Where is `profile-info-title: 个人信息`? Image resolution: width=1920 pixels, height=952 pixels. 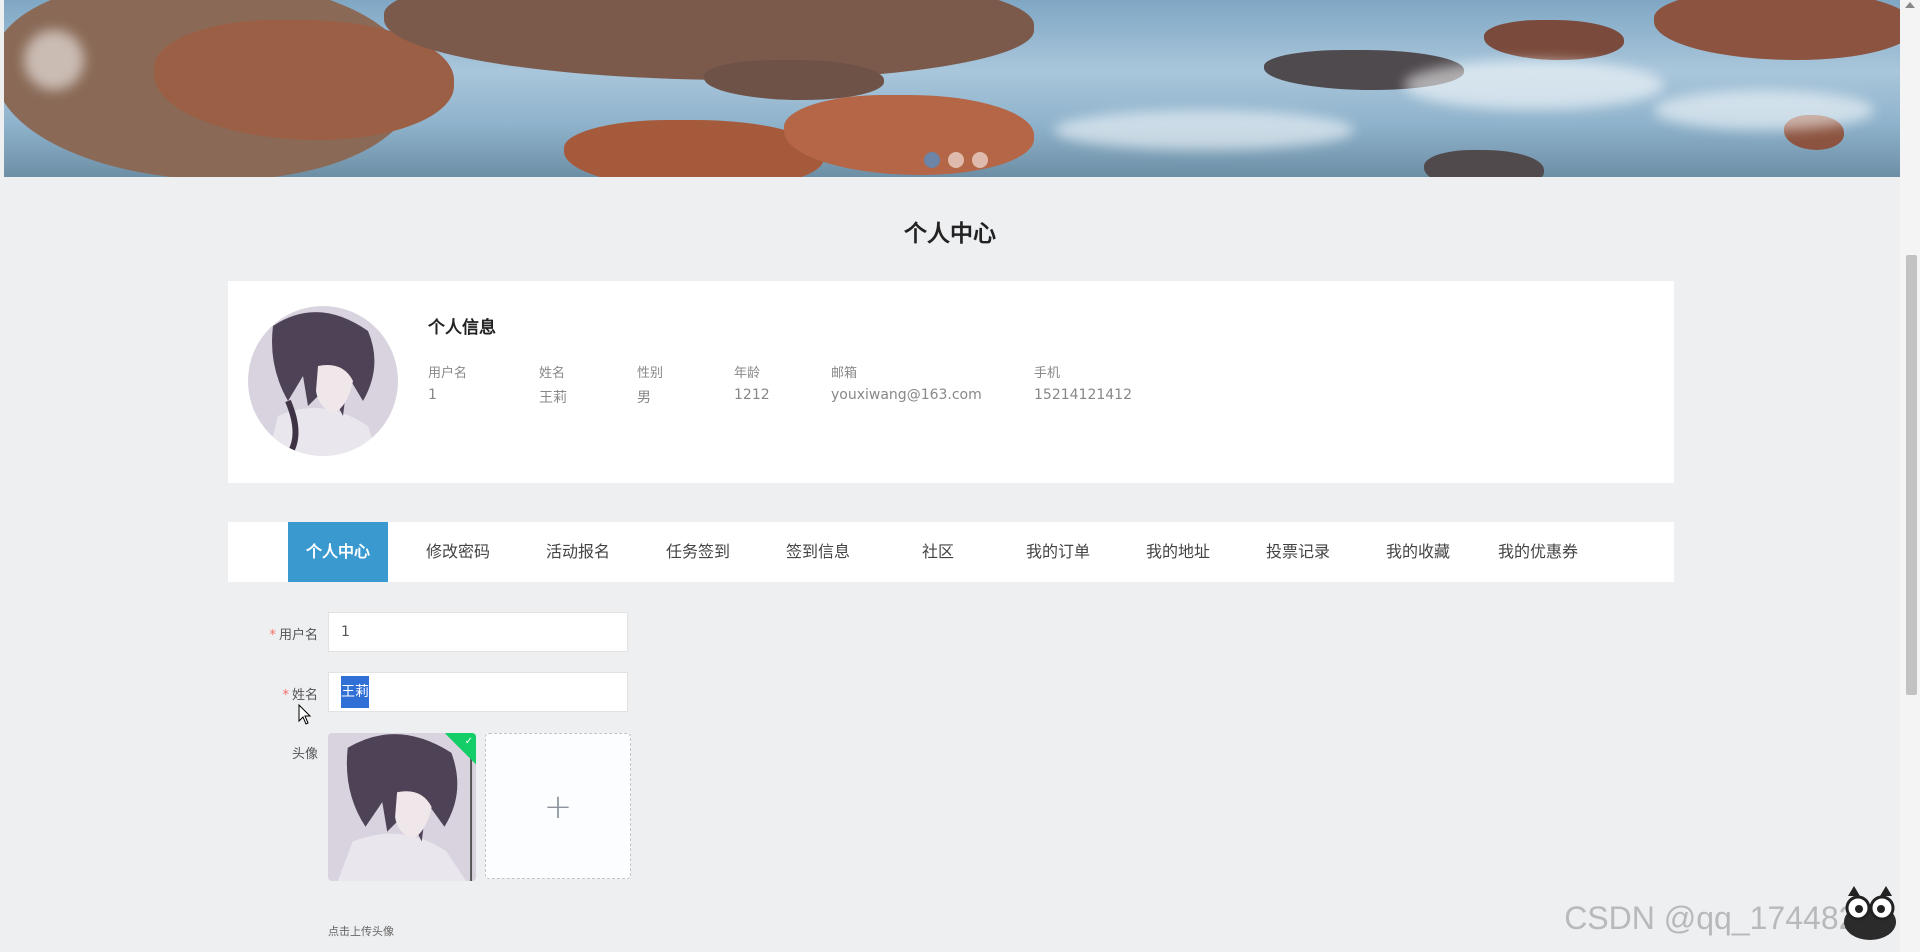
profile-info-title: 个人信息 is located at coordinates (462, 328).